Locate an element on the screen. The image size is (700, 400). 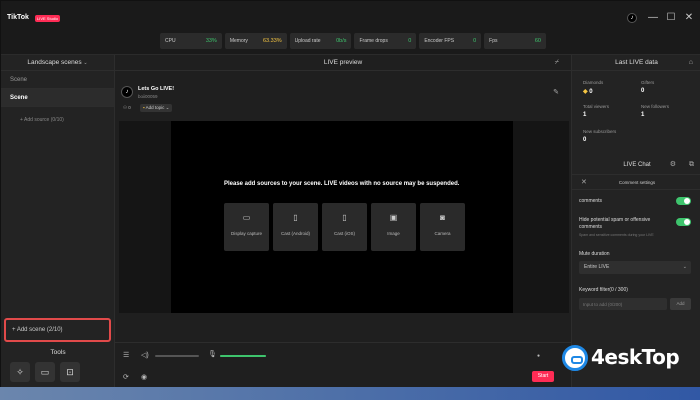
stat-label: Memory is located at coordinates (238, 41).